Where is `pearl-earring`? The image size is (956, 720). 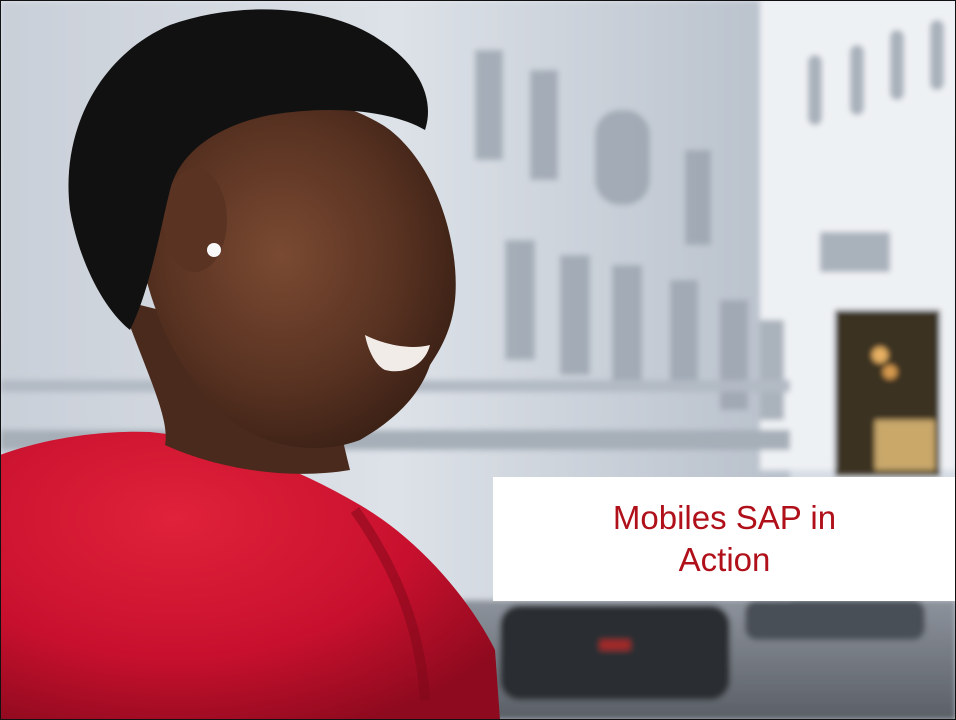
pearl-earring is located at coordinates (214, 250).